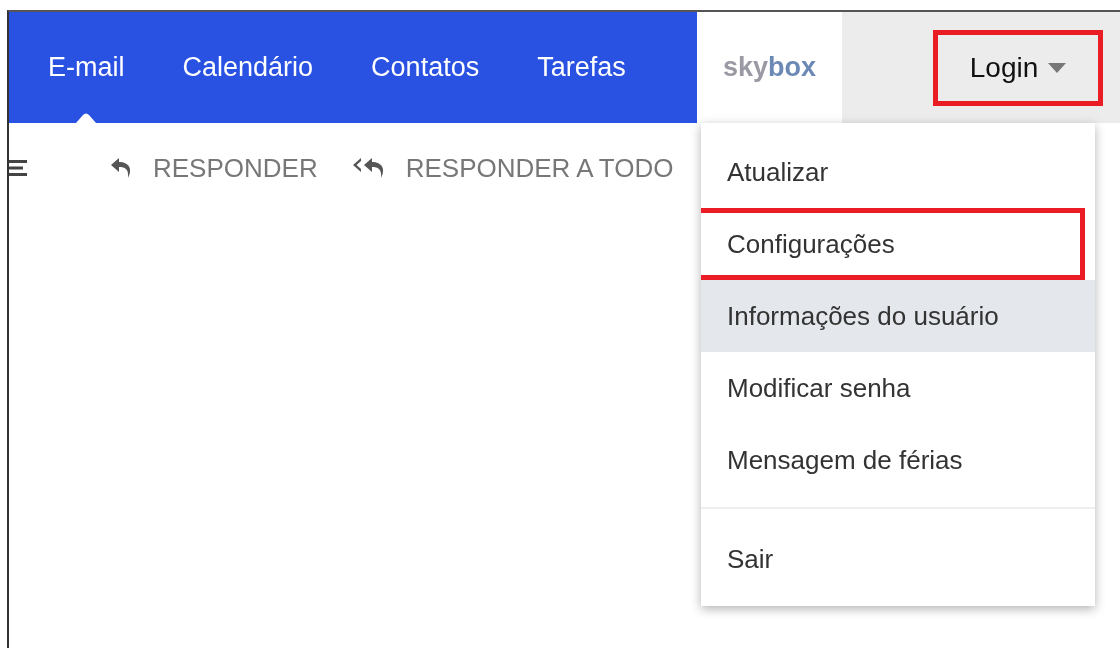  What do you see at coordinates (425, 67) in the screenshot?
I see `nav-tab: Contatos` at bounding box center [425, 67].